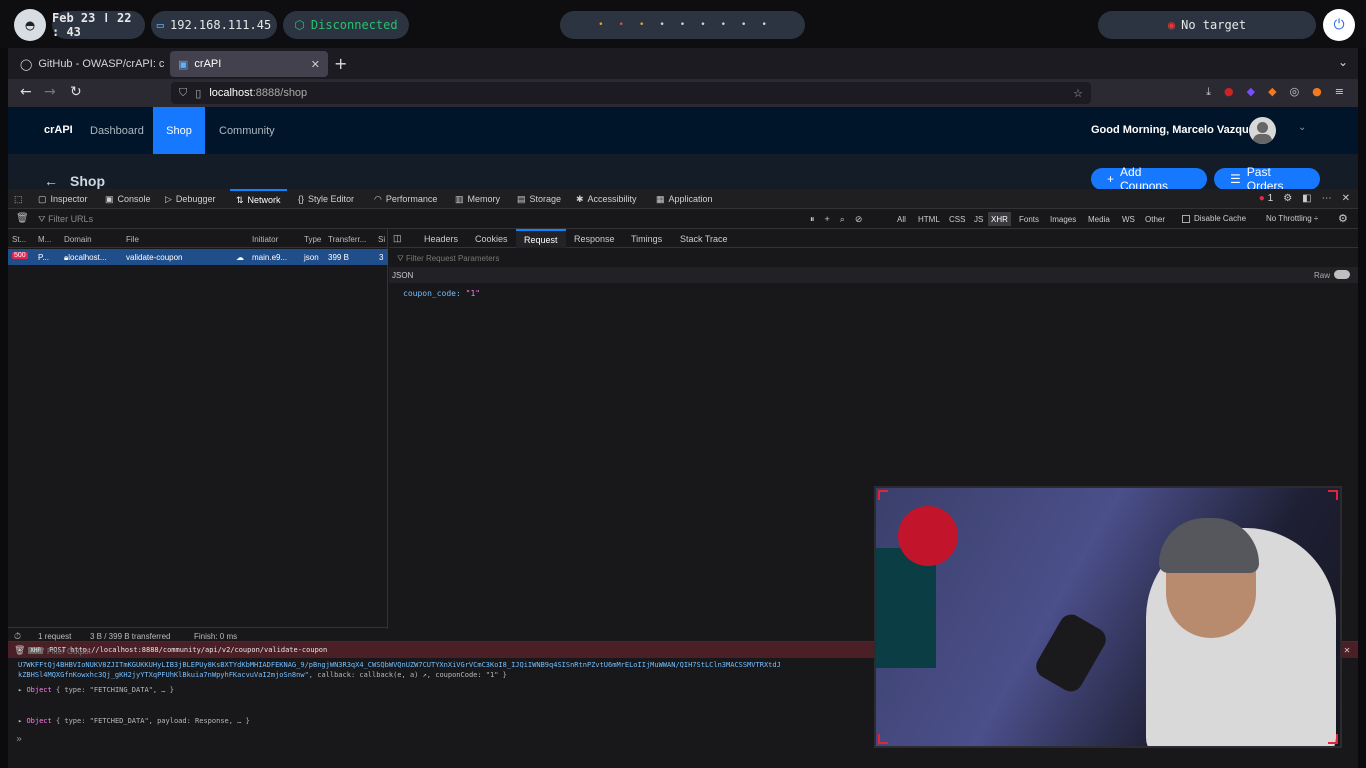 This screenshot has width=1366, height=768. I want to click on block-icon: ⊘, so click(859, 219).